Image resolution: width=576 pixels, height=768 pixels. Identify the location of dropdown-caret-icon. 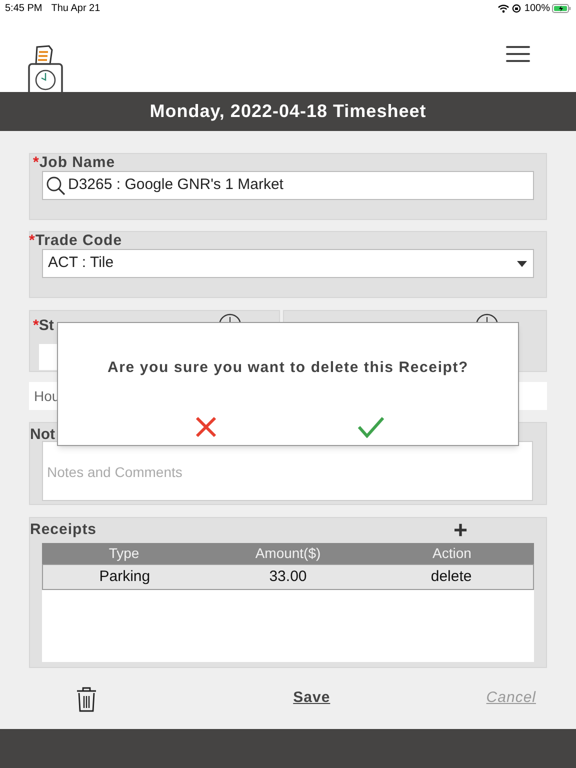
(522, 263).